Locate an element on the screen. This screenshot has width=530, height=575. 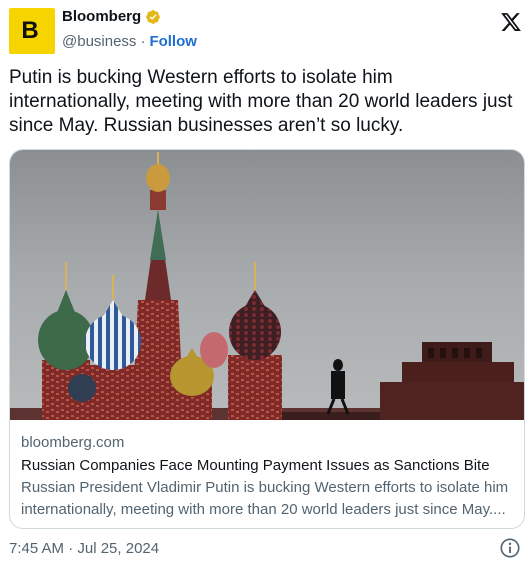
display-name: Bloomberg is located at coordinates (101, 16).